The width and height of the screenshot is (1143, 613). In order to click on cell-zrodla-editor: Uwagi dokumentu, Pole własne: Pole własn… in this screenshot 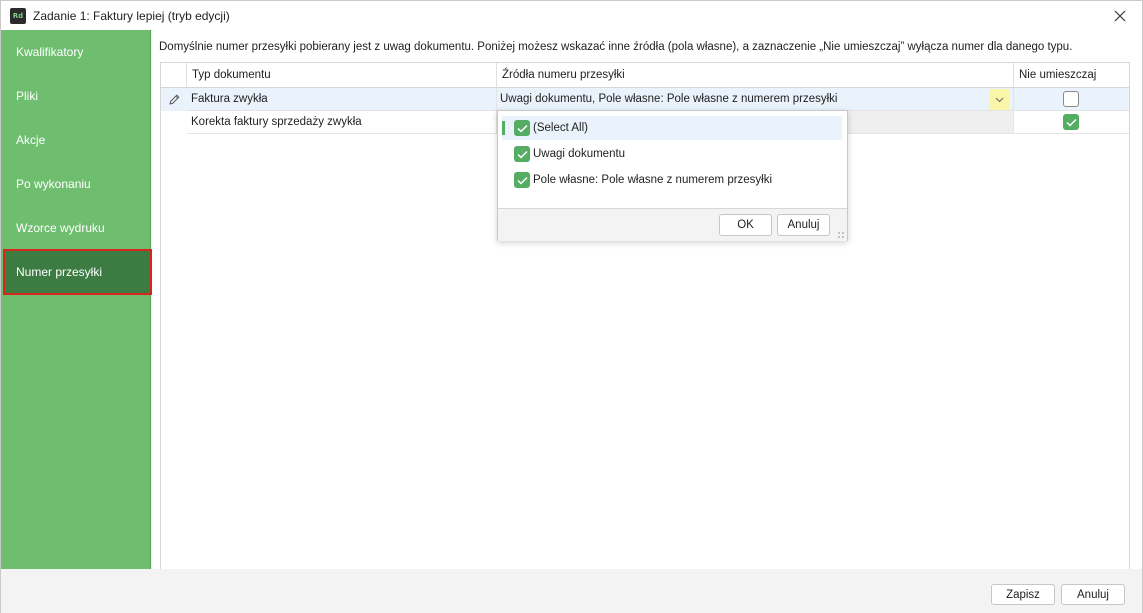, I will do `click(755, 99)`.